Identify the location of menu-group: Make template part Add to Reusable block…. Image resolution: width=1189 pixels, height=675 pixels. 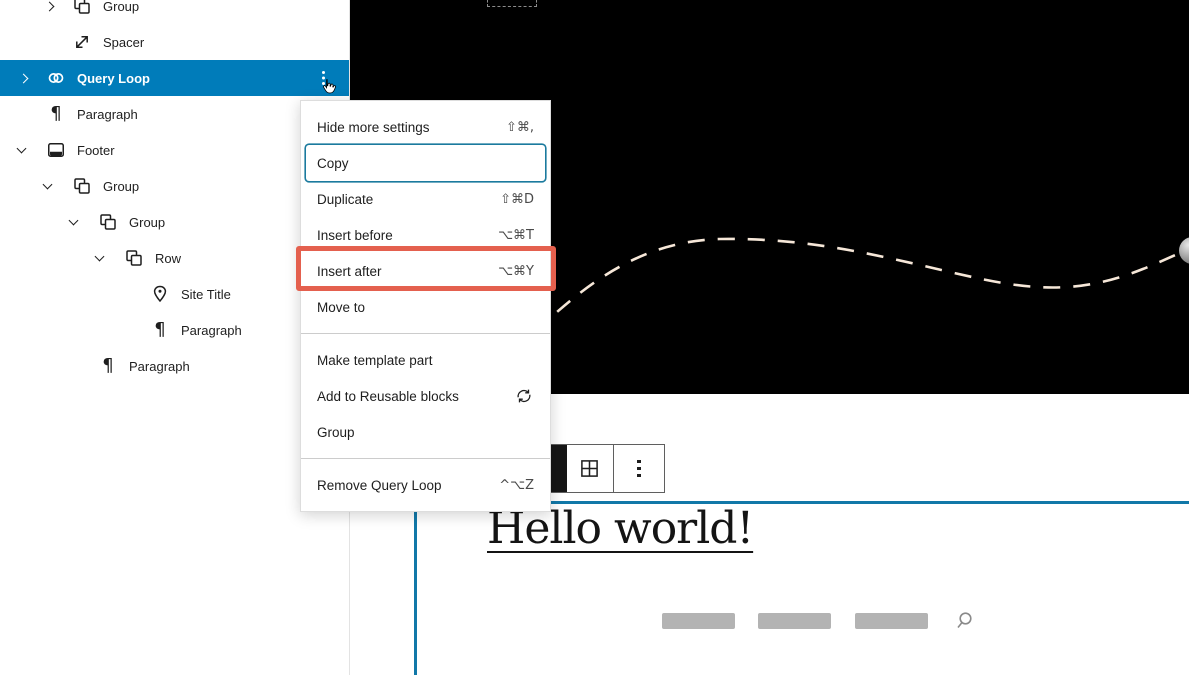
(425, 396).